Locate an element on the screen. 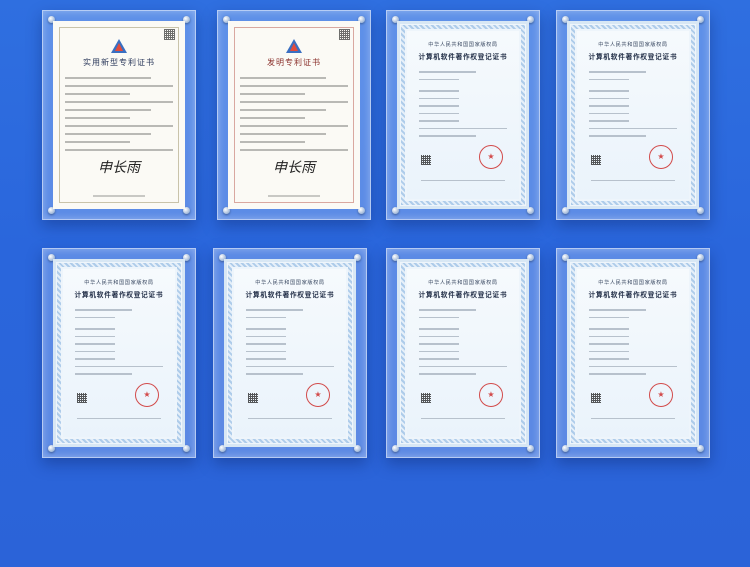  utility-patent-certificate: 实用新型专利证书 申长雨 is located at coordinates (119, 115).